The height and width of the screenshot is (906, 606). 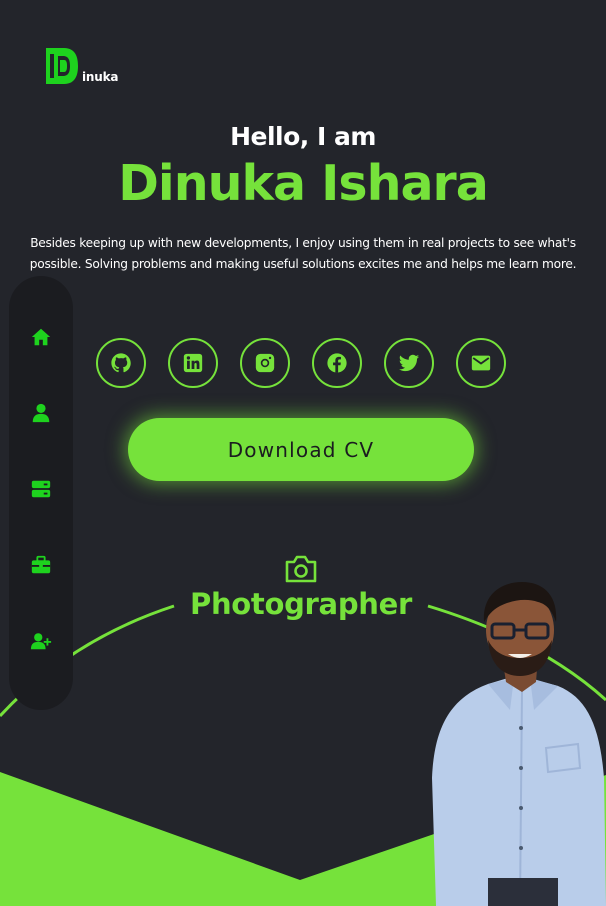 I want to click on nav-item-about, so click(x=41, y=413).